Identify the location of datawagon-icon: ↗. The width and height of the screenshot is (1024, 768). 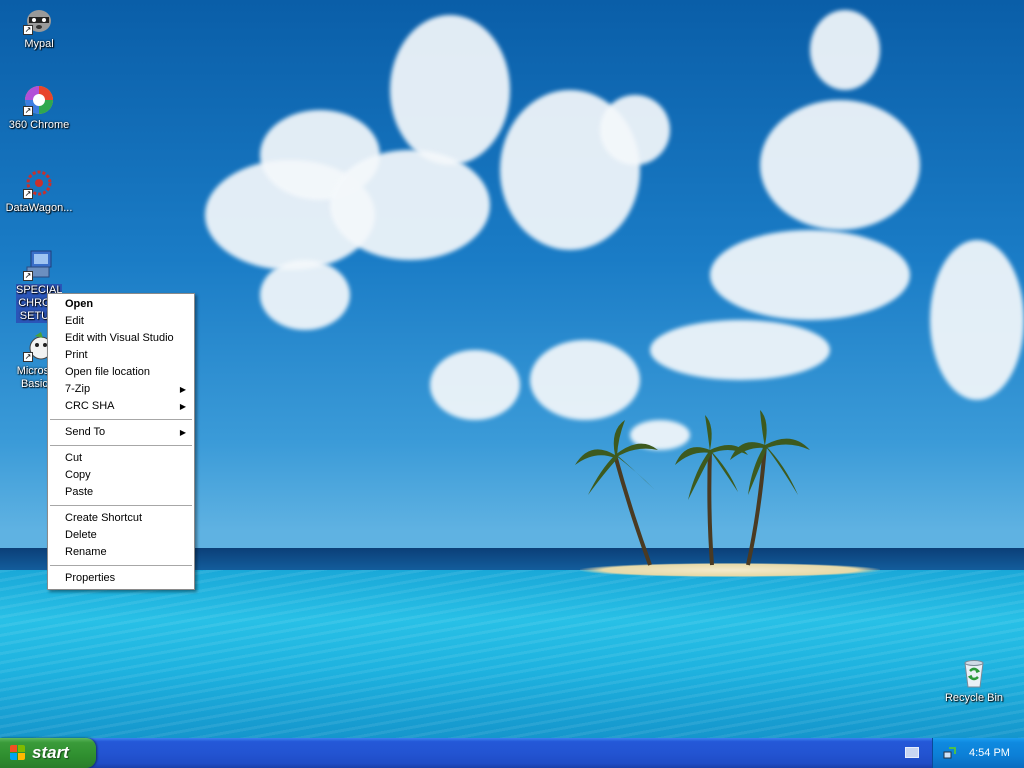
(39, 183).